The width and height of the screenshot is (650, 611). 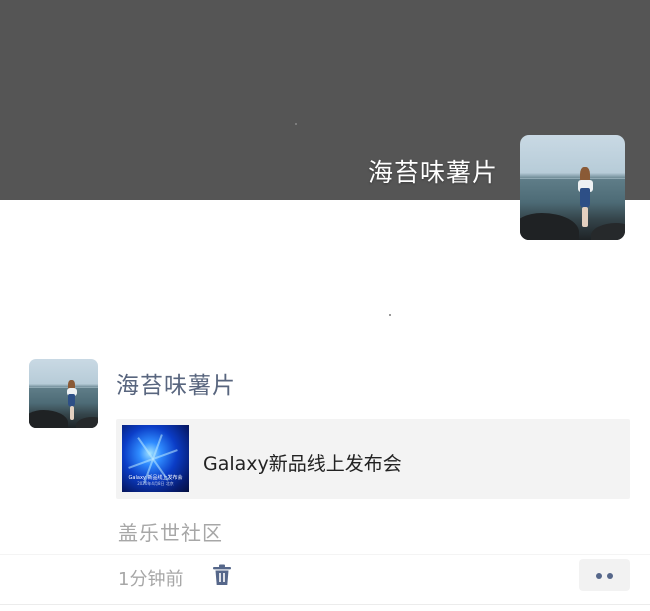 What do you see at coordinates (302, 464) in the screenshot?
I see `link-card-title: Galaxy新品线上发布会` at bounding box center [302, 464].